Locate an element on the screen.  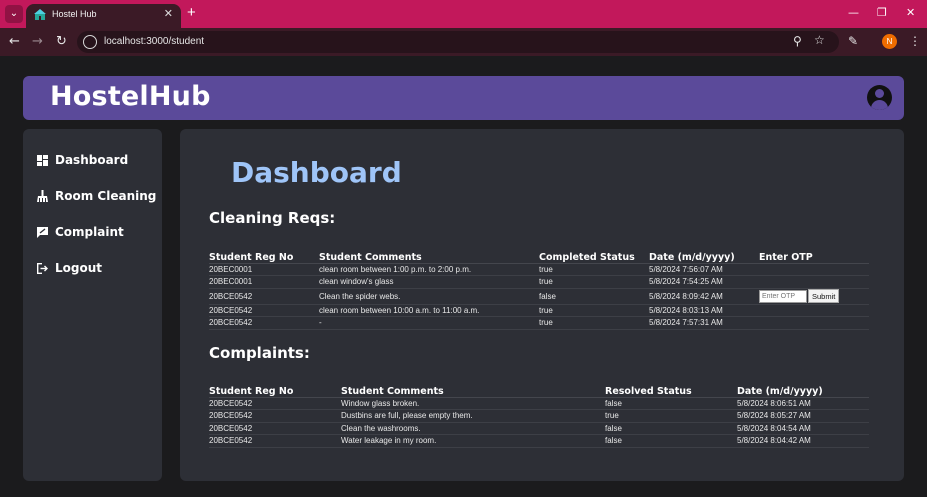
user-avatar-icon is located at coordinates (879, 97).